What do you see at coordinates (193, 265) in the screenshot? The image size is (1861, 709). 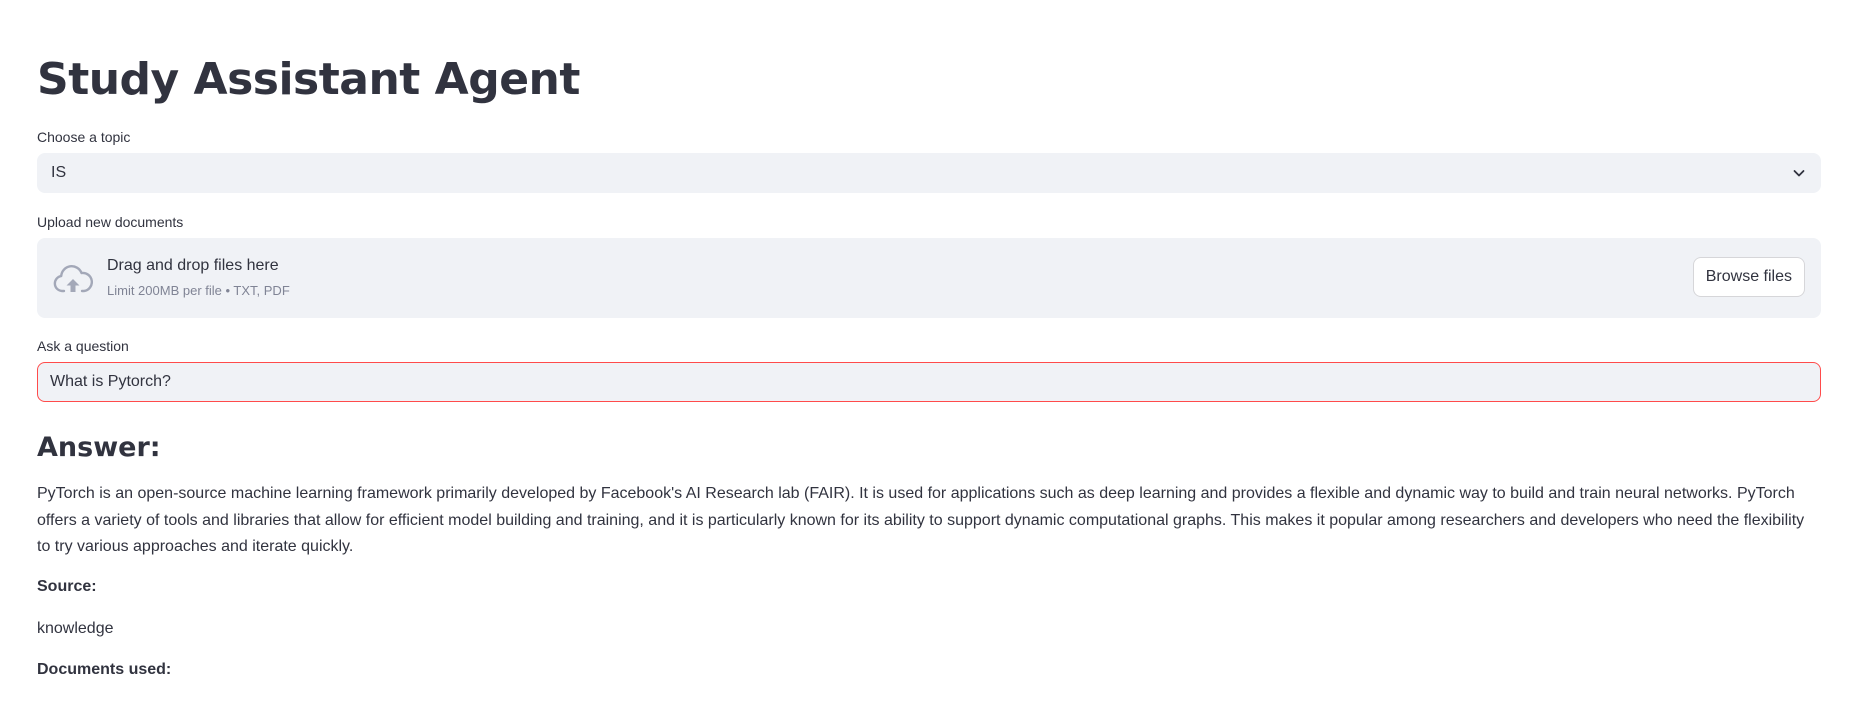 I see `dropzone-title: Drag and drop files here` at bounding box center [193, 265].